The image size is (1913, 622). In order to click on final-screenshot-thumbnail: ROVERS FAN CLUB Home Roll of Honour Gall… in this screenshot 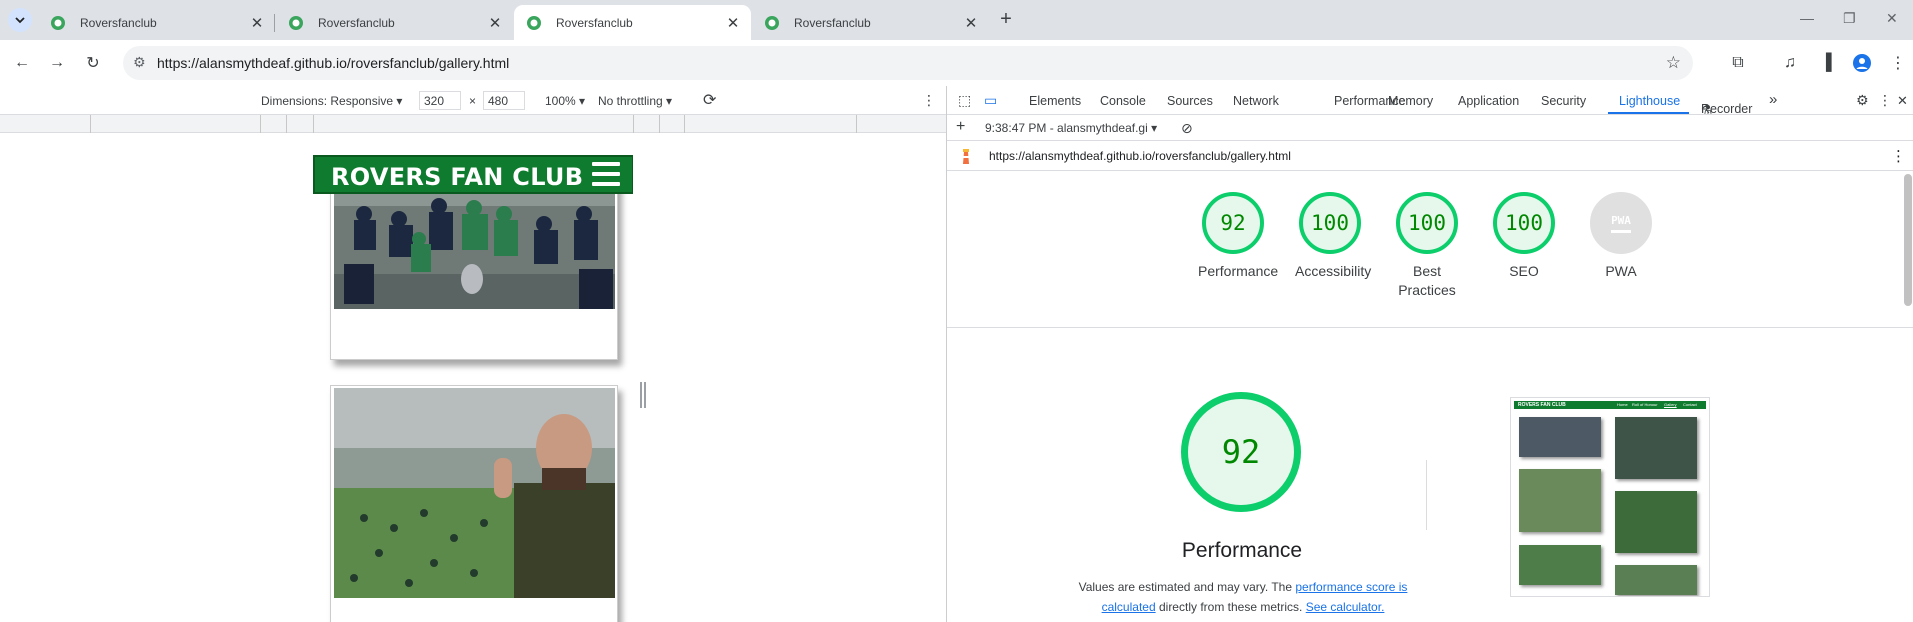, I will do `click(1610, 497)`.